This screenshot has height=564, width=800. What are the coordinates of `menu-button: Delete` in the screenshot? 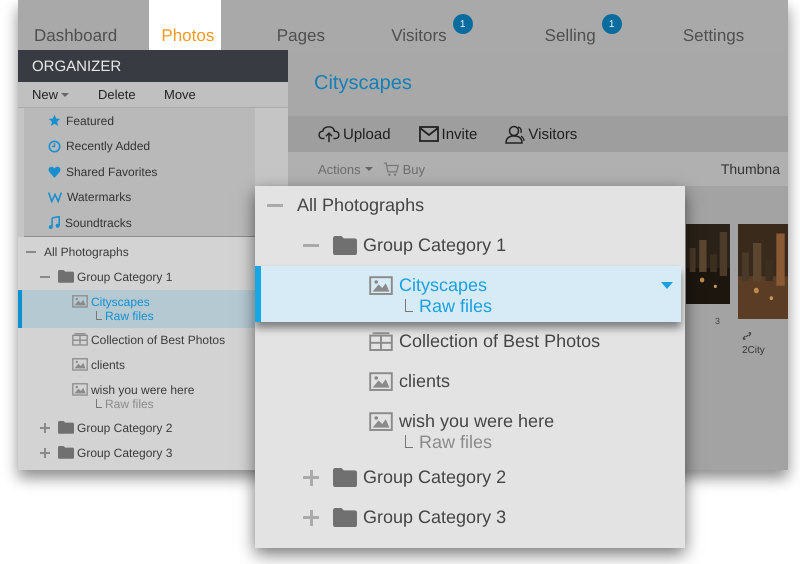 It's located at (127, 94).